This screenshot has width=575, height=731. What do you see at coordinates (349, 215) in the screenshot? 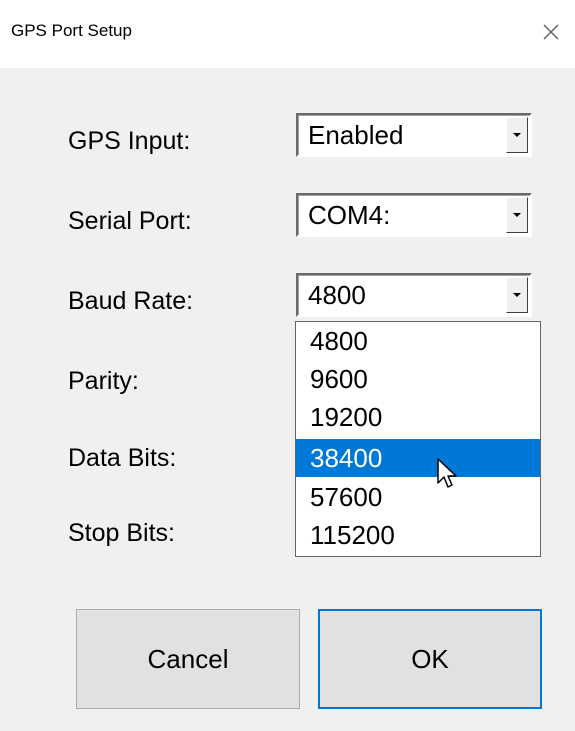
I see `serial-port-value: COM4:` at bounding box center [349, 215].